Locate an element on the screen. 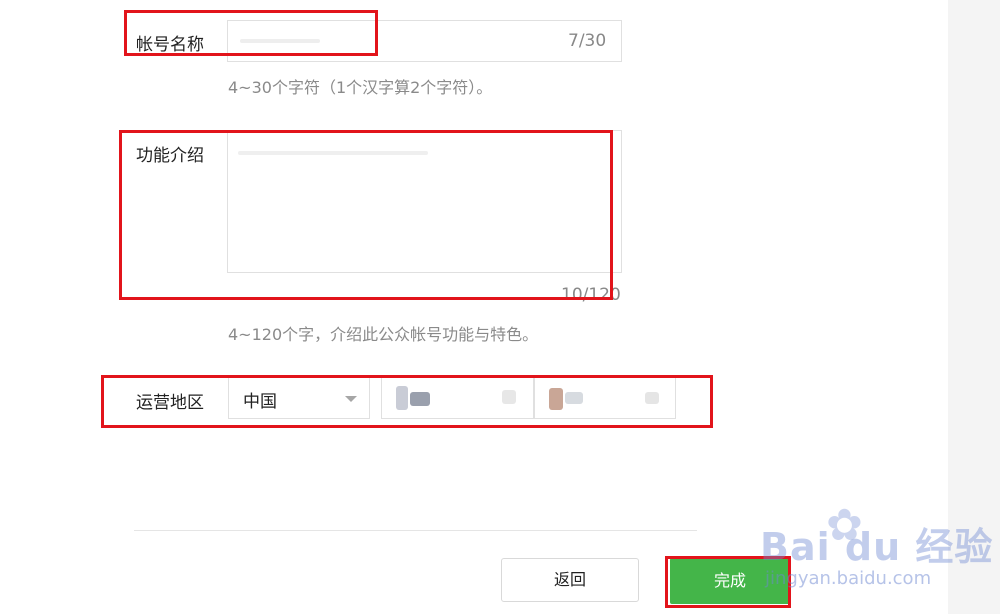 The width and height of the screenshot is (1000, 614). watermark-url: jingyan.baidu.com is located at coordinates (848, 578).